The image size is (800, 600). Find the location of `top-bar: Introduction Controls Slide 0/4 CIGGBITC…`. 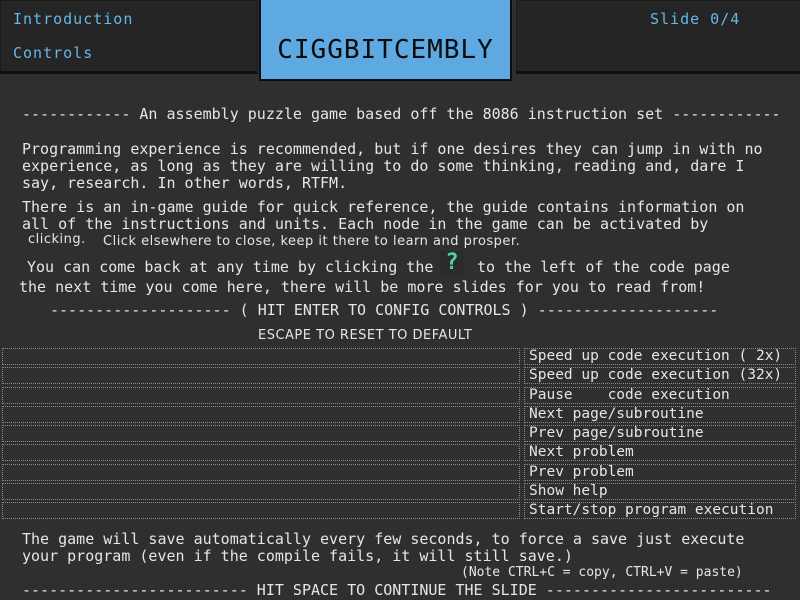

top-bar: Introduction Controls Slide 0/4 CIGGBITC… is located at coordinates (400, 41).